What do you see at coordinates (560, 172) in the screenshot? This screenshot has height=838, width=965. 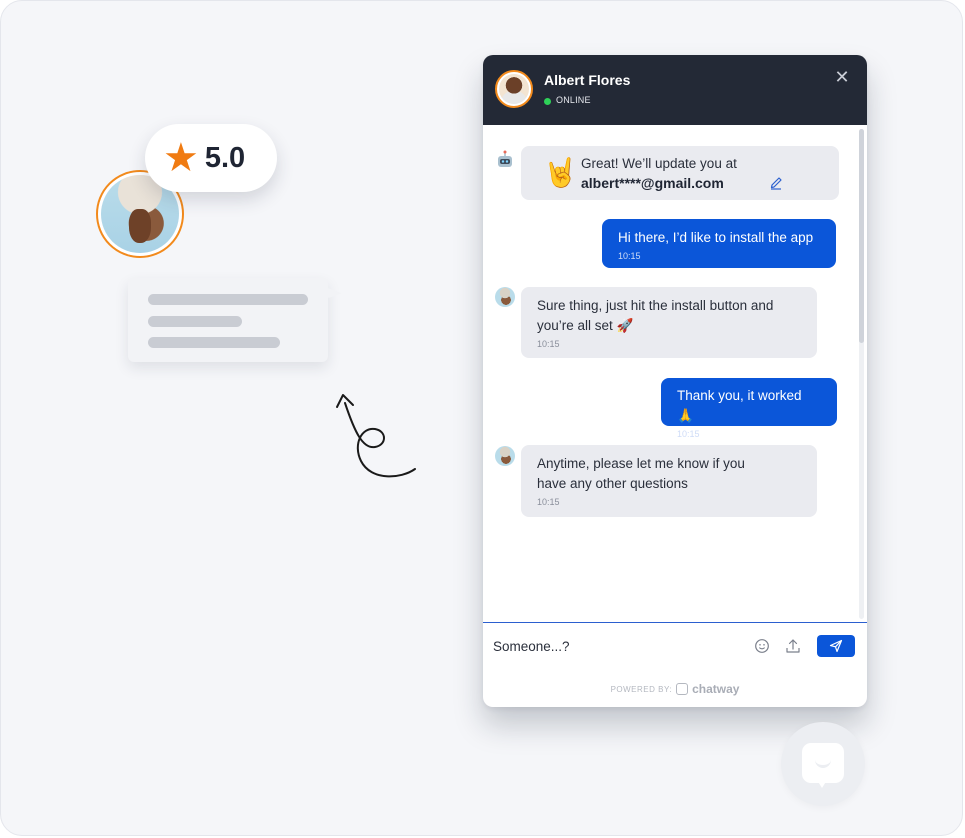 I see `rock-hand-emoji: 🤘` at bounding box center [560, 172].